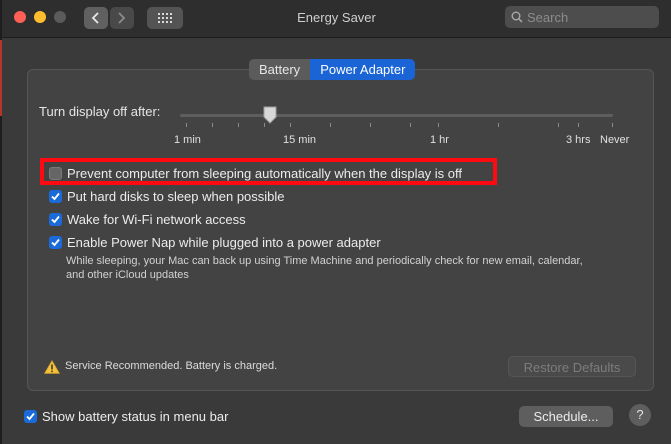  I want to click on restore-defaults-button: Restore Defaults, so click(572, 366).